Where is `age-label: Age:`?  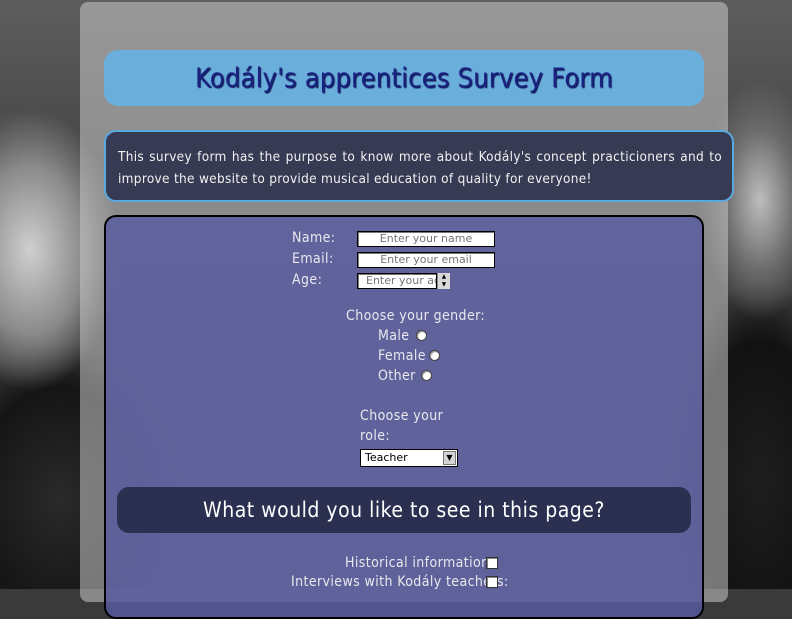 age-label: Age: is located at coordinates (307, 280).